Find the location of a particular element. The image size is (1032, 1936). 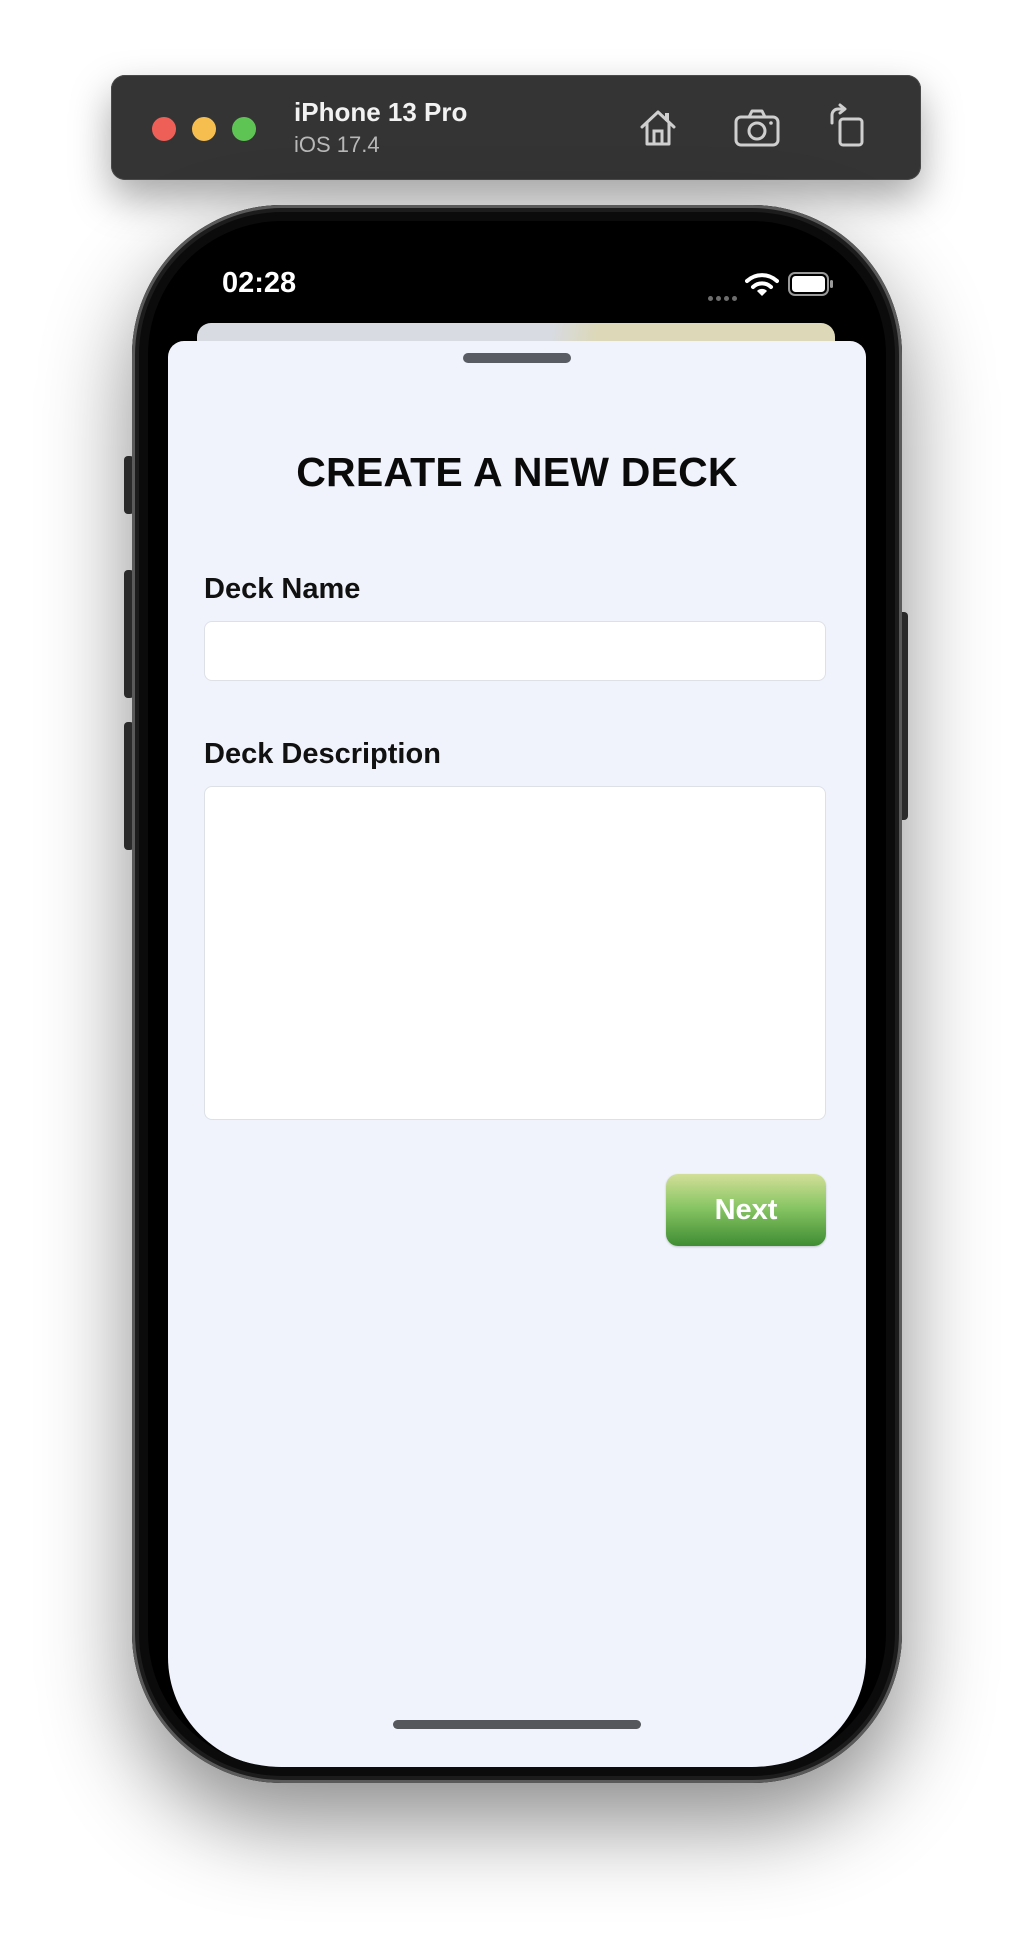

zoom-window-button is located at coordinates (244, 129).